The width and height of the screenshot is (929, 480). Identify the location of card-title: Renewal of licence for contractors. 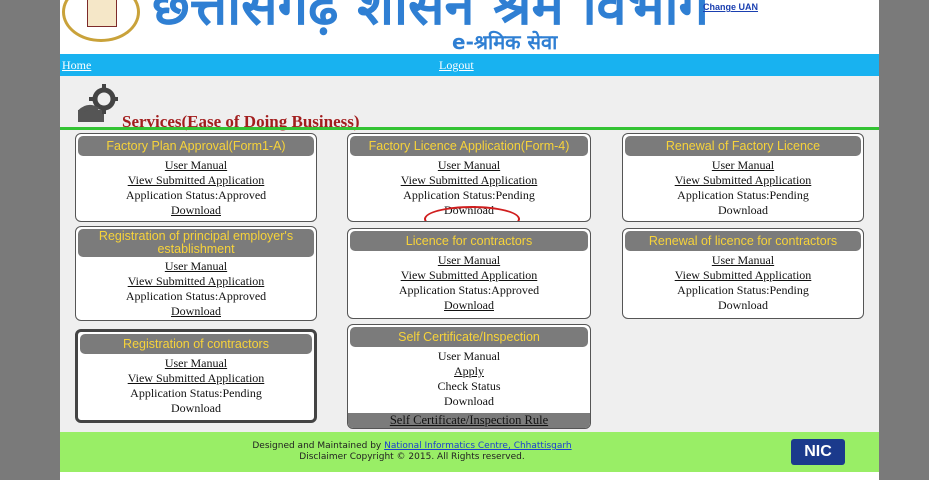
(743, 241).